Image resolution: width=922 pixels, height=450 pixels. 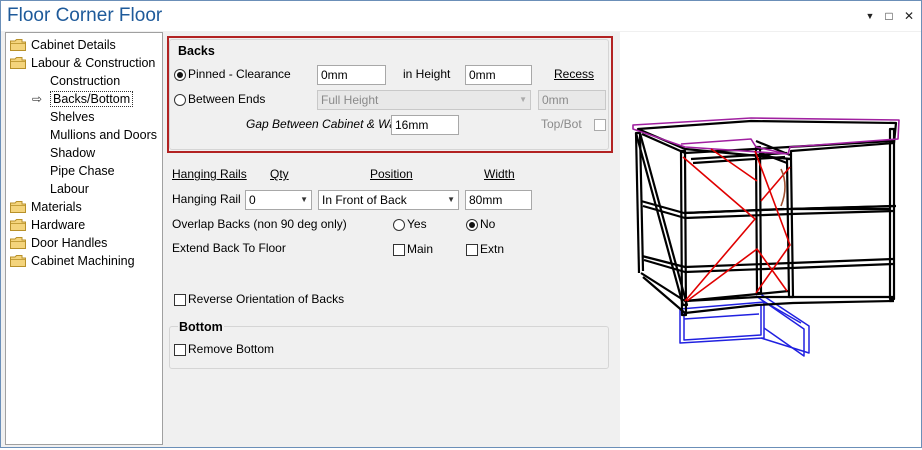 What do you see at coordinates (69, 243) in the screenshot?
I see `tree-item-label: Door Handles` at bounding box center [69, 243].